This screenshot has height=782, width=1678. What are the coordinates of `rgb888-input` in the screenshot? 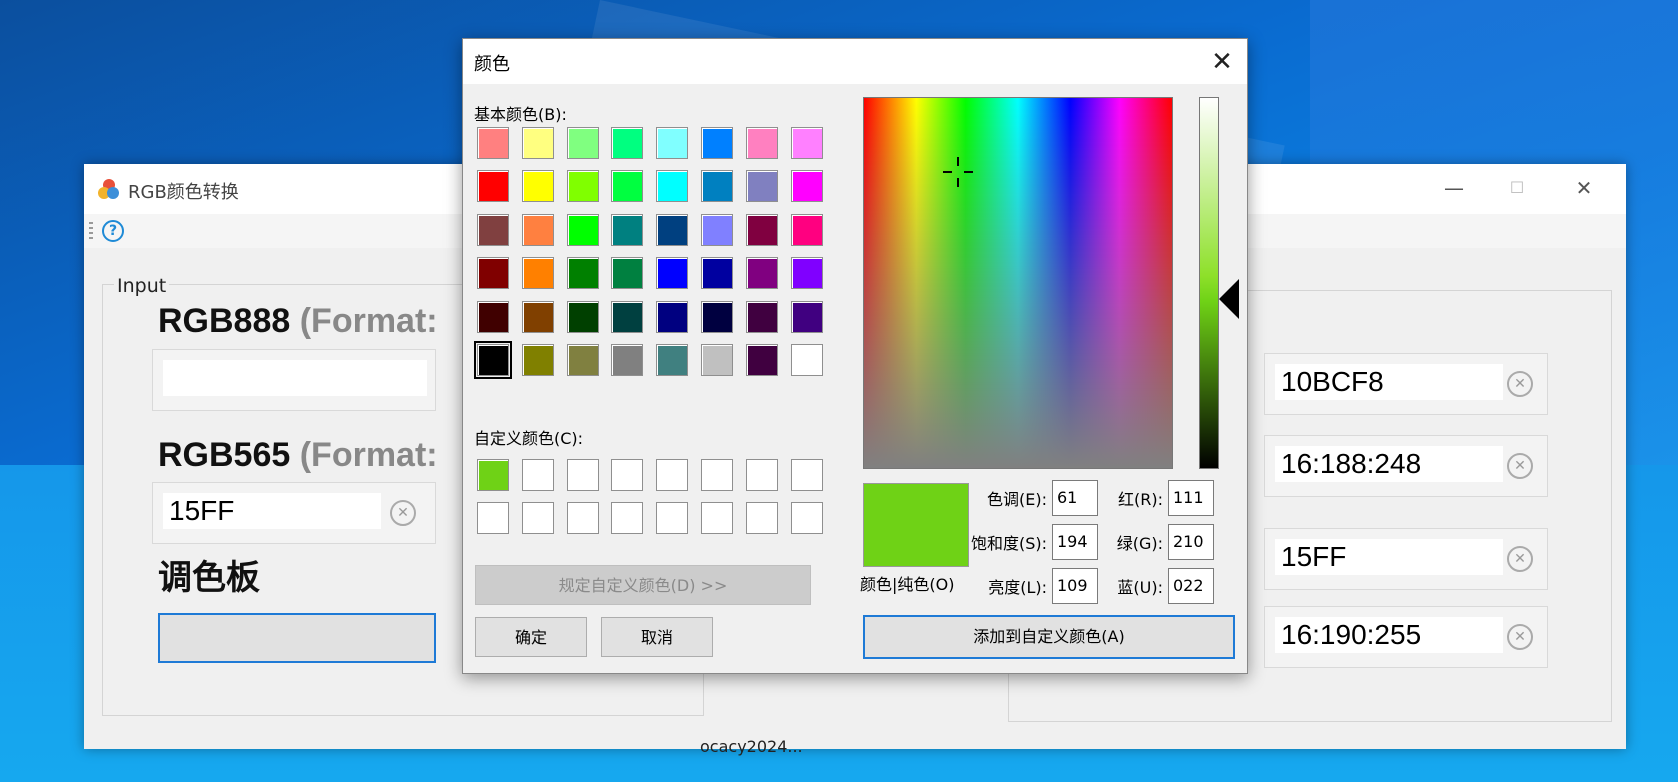 It's located at (295, 378).